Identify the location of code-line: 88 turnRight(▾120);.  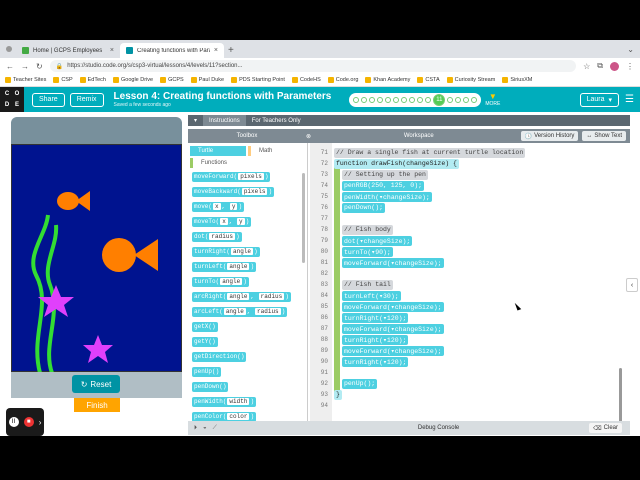
(468, 339).